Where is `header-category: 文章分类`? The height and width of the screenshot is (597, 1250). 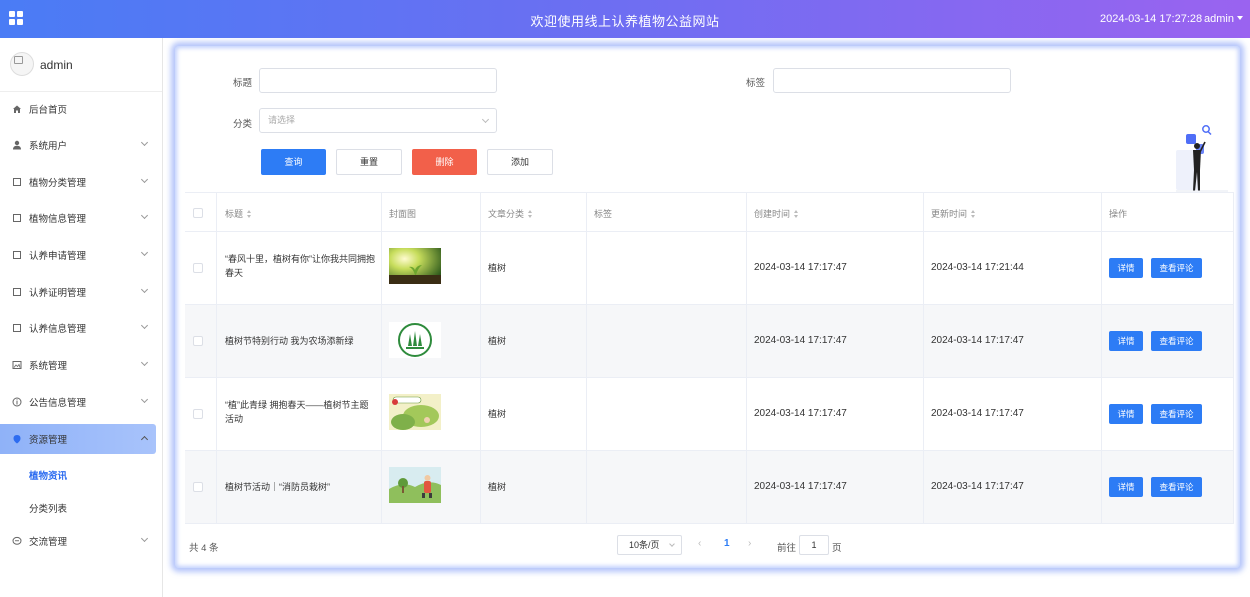
header-category: 文章分类 is located at coordinates (510, 213).